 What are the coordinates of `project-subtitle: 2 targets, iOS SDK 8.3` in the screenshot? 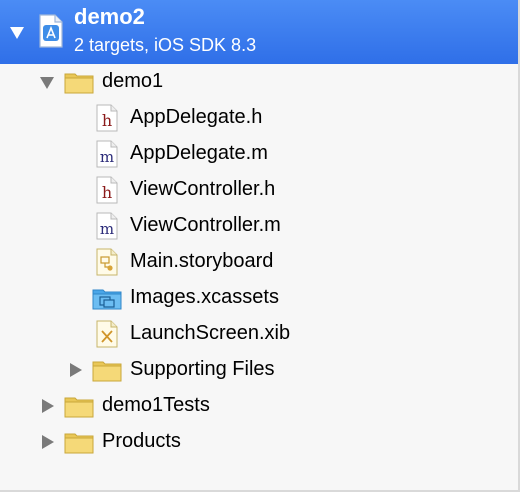 It's located at (165, 45).